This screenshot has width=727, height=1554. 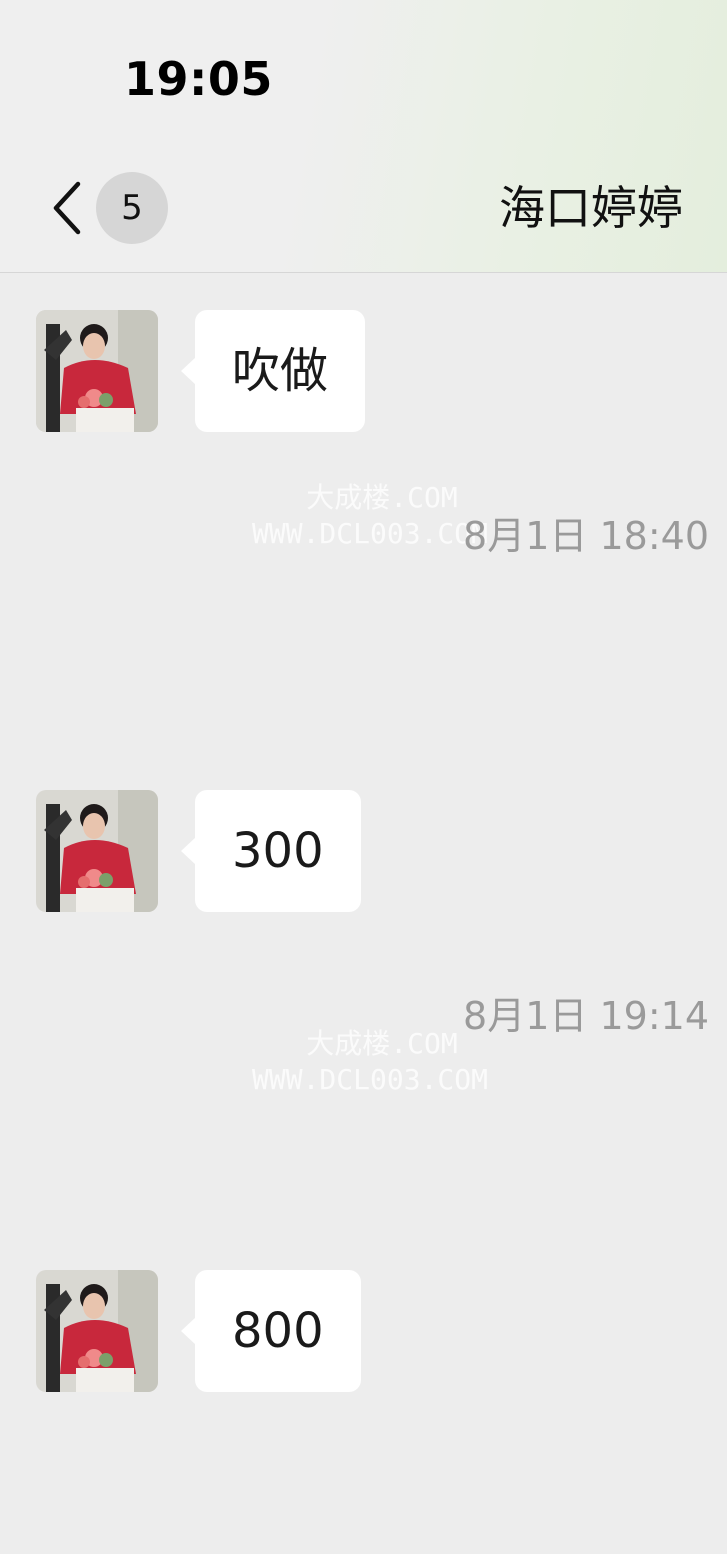 I want to click on message-bubble: 吹做, so click(x=273, y=371).